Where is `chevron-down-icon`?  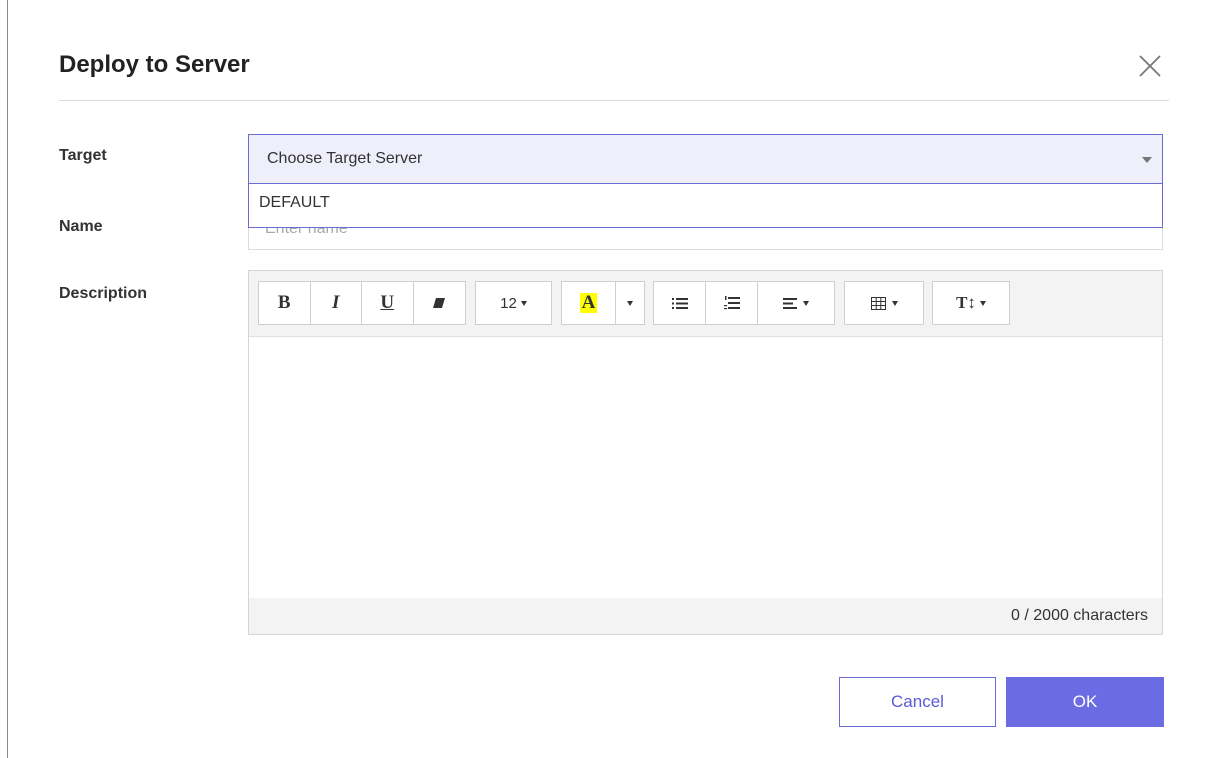 chevron-down-icon is located at coordinates (1147, 160).